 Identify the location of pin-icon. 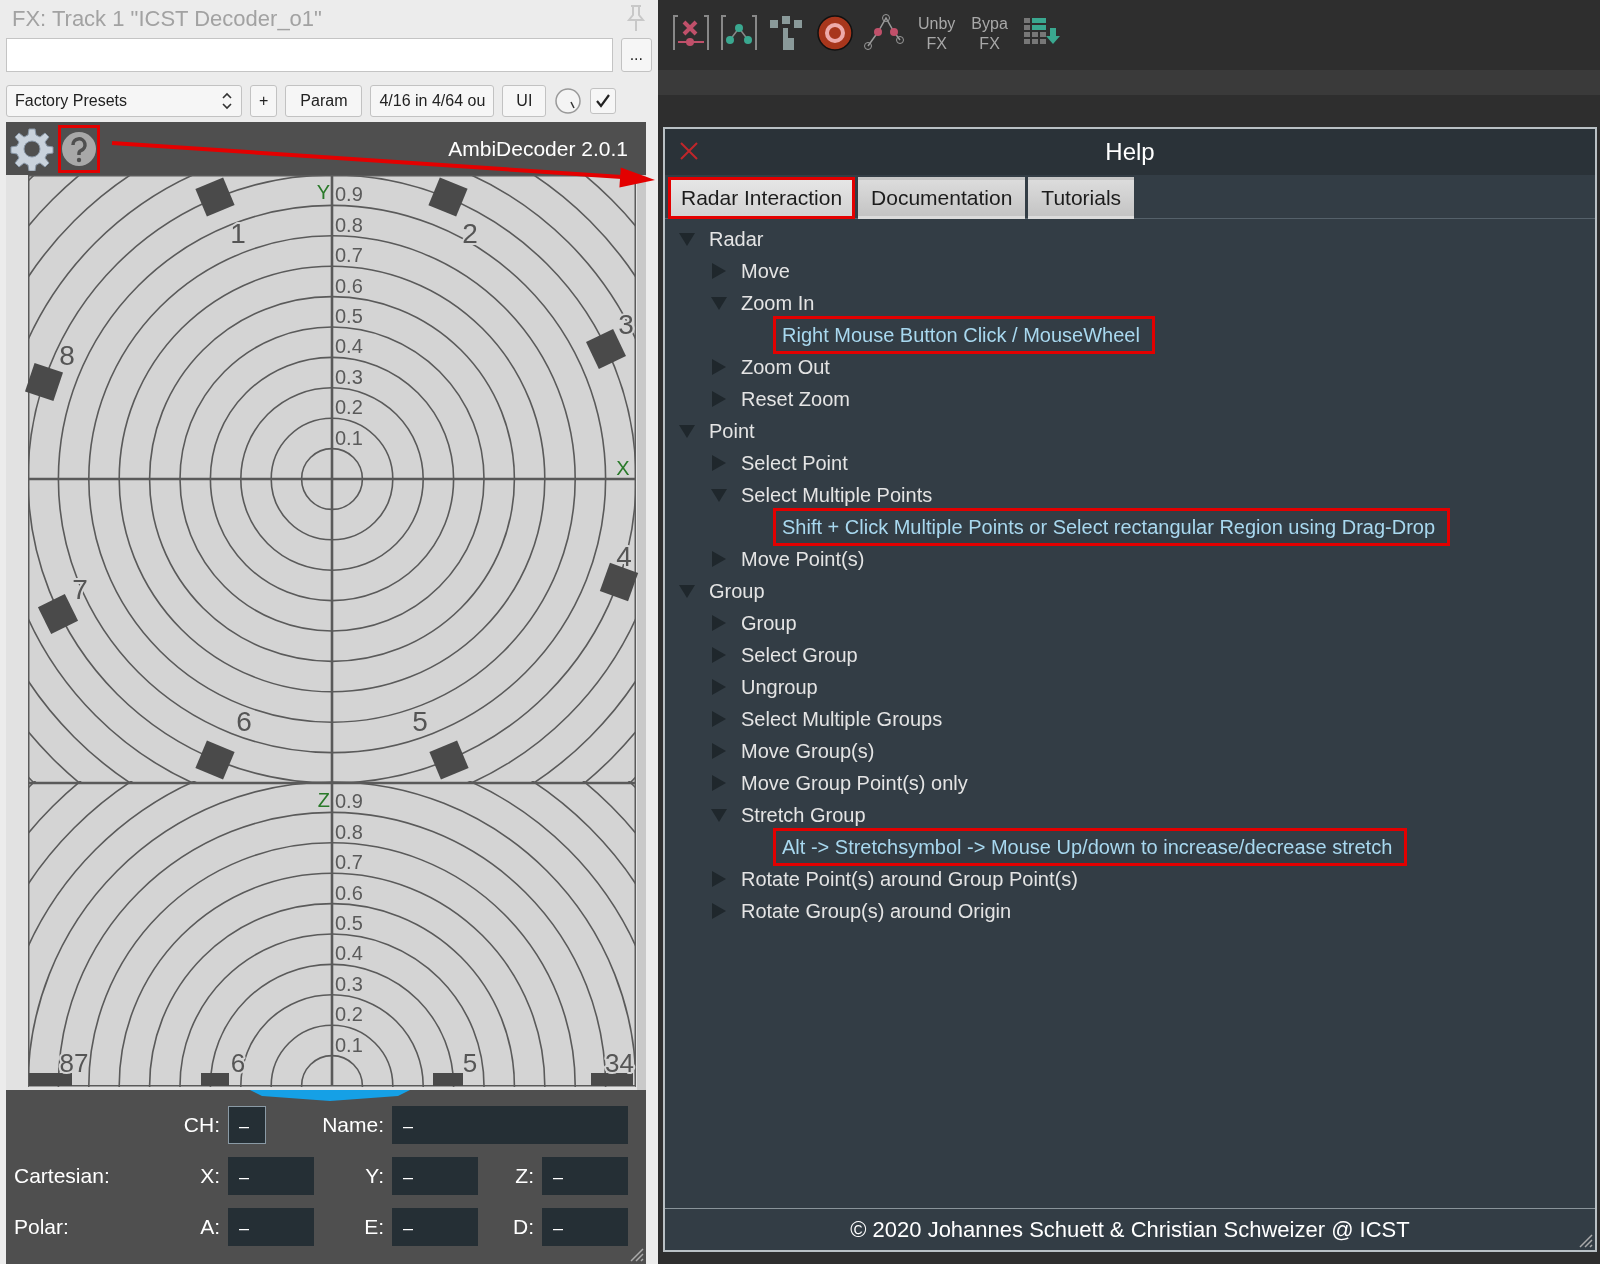
(636, 18).